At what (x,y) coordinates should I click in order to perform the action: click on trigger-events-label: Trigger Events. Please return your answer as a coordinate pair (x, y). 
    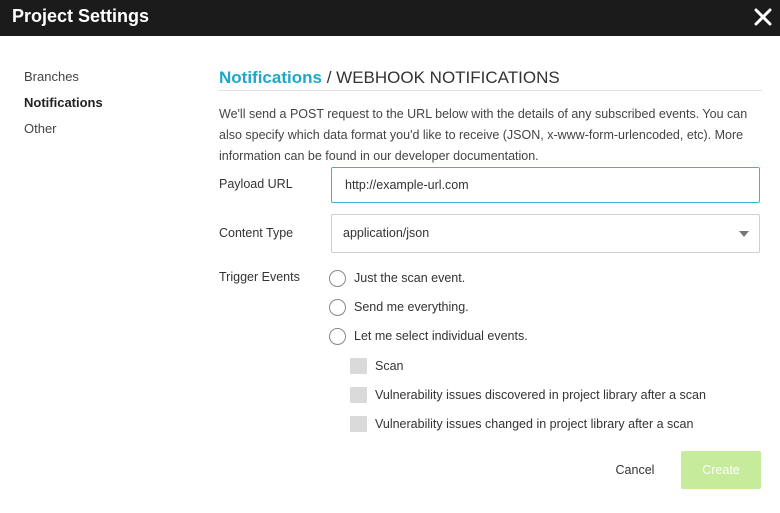
    Looking at the image, I should click on (259, 277).